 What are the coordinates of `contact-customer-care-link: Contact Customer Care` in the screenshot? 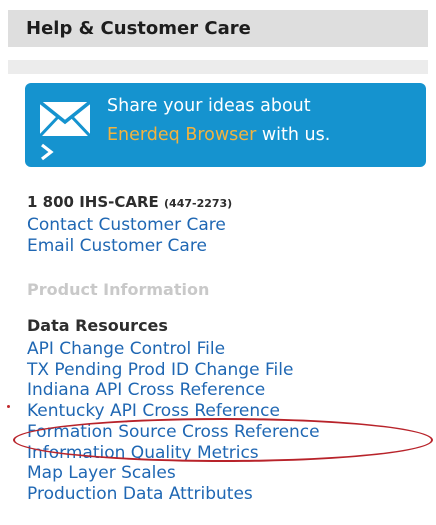 It's located at (126, 225).